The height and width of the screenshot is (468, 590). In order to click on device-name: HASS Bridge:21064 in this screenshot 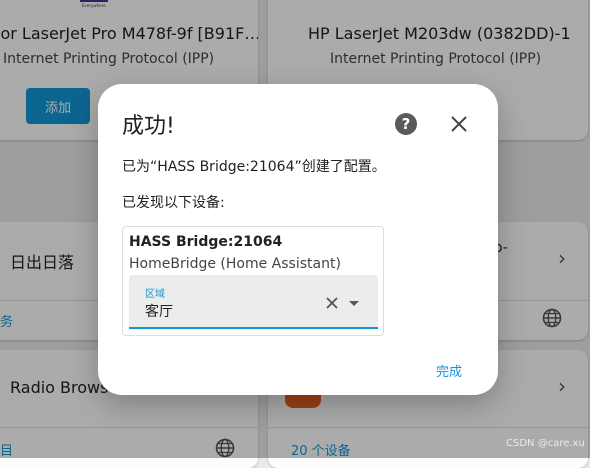, I will do `click(206, 242)`.